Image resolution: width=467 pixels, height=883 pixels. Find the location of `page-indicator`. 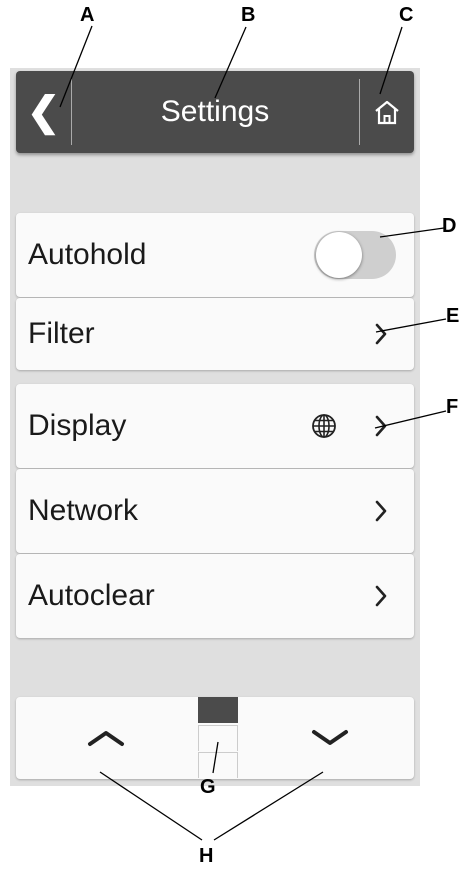

page-indicator is located at coordinates (218, 738).